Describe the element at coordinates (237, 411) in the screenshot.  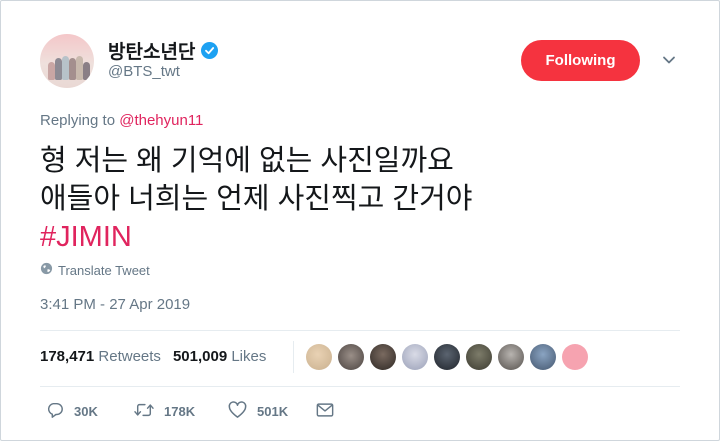
I see `heart-icon` at that location.